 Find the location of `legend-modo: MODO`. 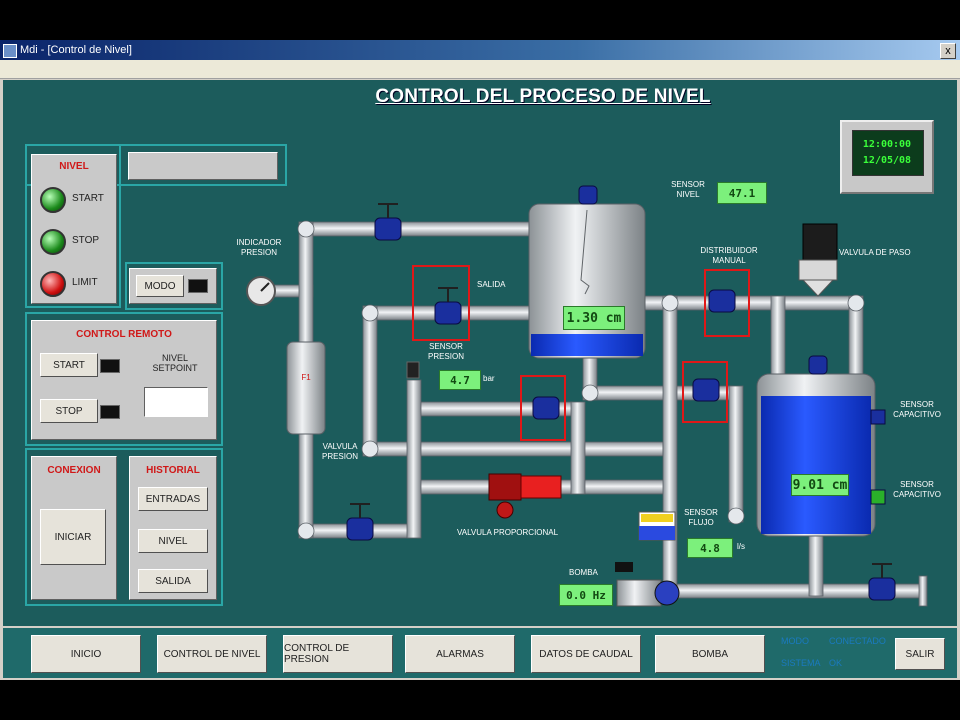

legend-modo: MODO is located at coordinates (795, 641).